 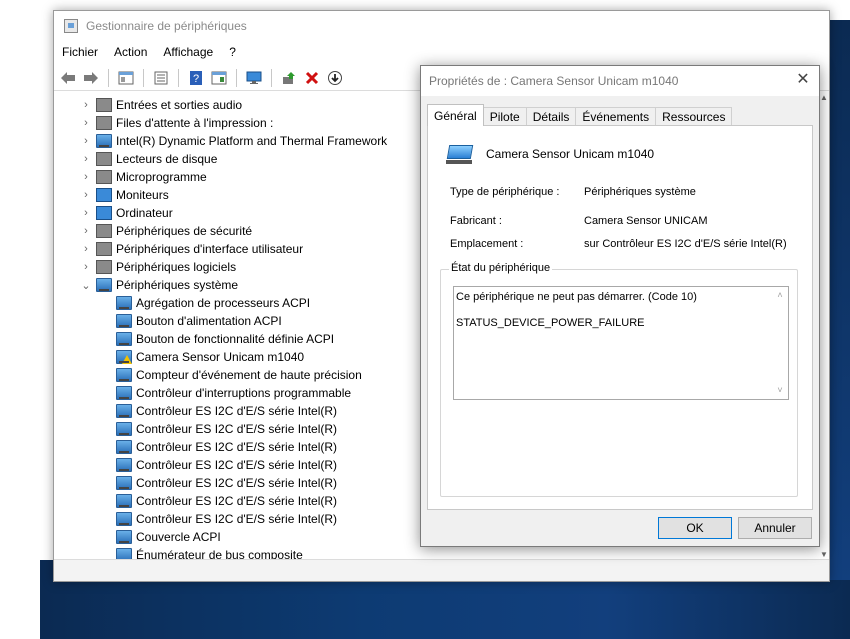 What do you see at coordinates (104, 123) in the screenshot?
I see `printer-queue-icon` at bounding box center [104, 123].